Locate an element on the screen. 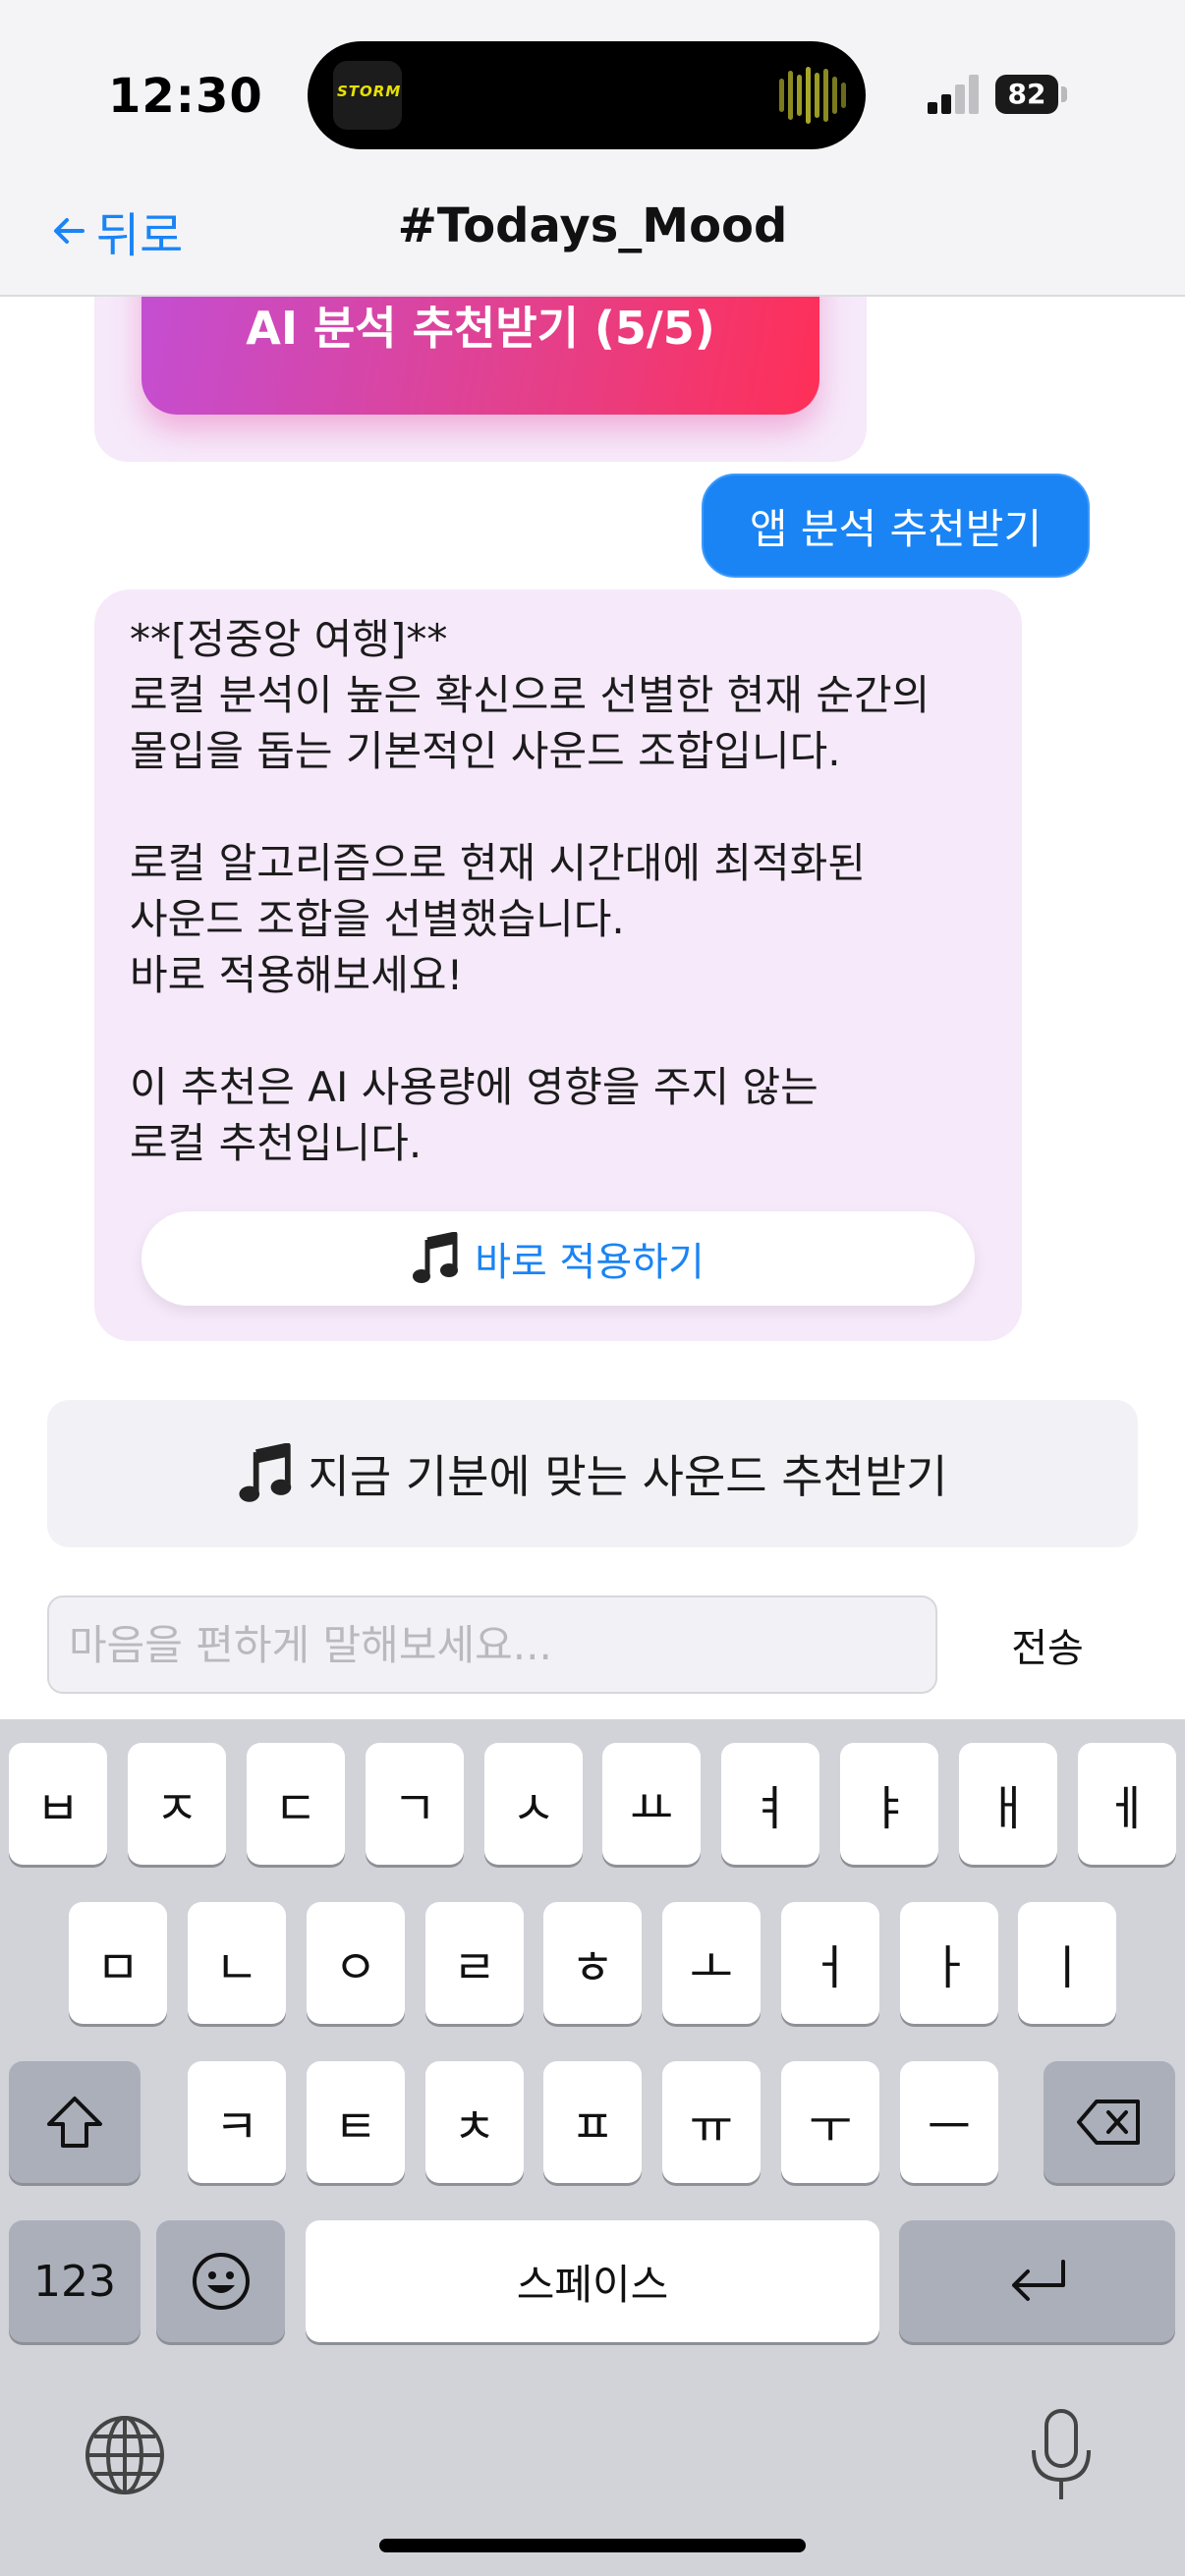  message-input is located at coordinates (492, 1645).